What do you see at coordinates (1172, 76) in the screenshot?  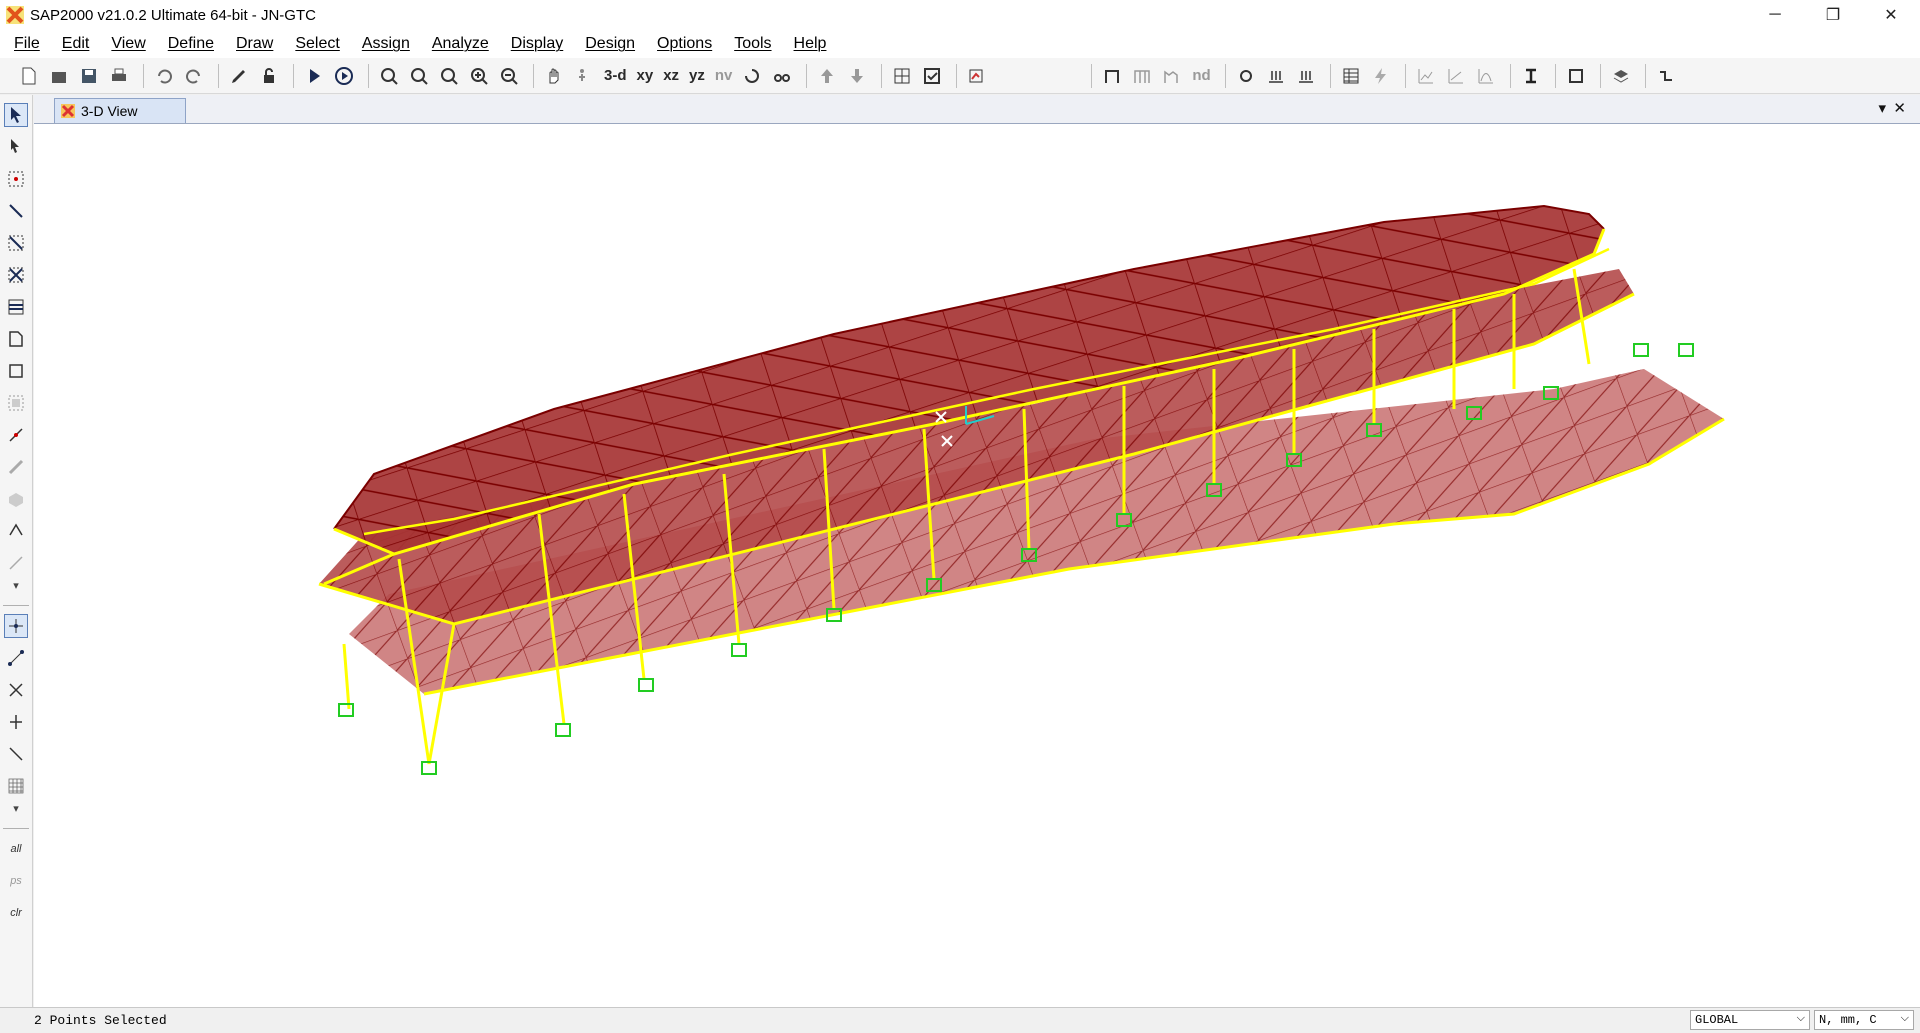 I see `frame-dropdown` at bounding box center [1172, 76].